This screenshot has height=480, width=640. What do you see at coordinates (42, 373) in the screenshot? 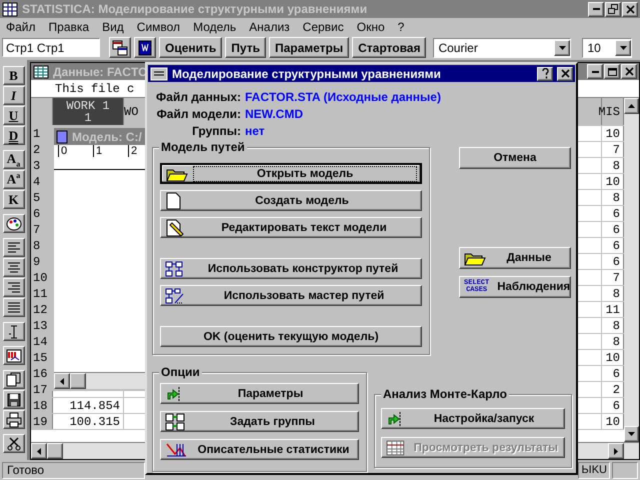
I see `row-header: 16` at bounding box center [42, 373].